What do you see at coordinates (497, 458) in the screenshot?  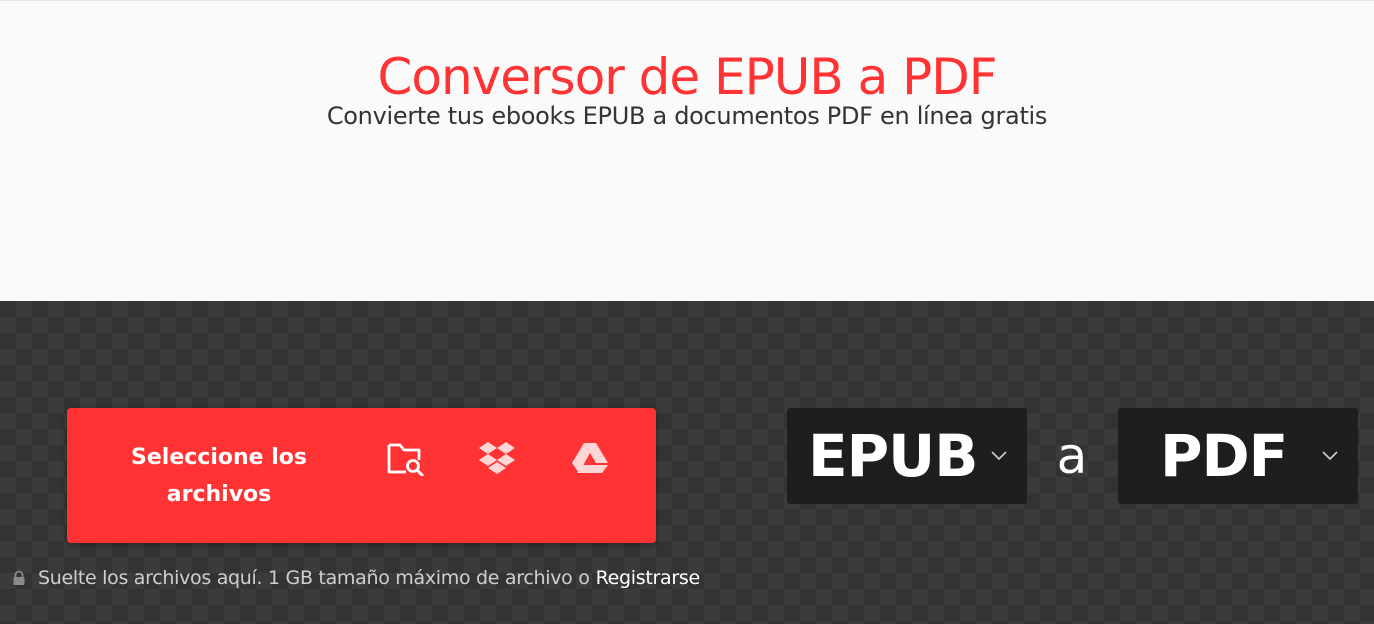 I see `dropbox-icon` at bounding box center [497, 458].